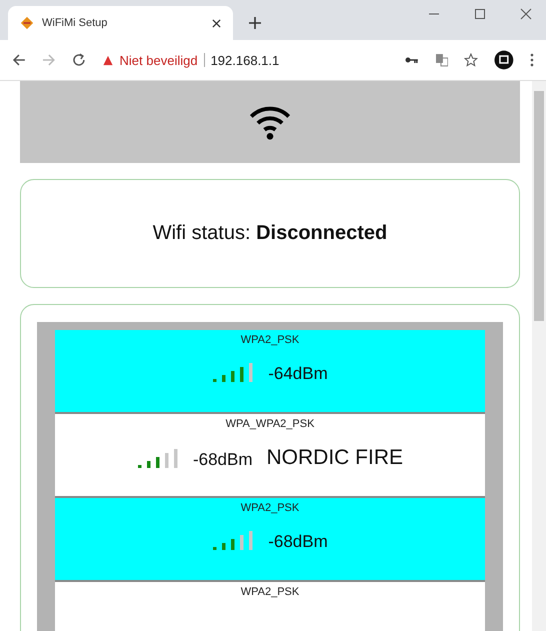 This screenshot has height=631, width=546. I want to click on url-text: 192.168.1.1, so click(245, 60).